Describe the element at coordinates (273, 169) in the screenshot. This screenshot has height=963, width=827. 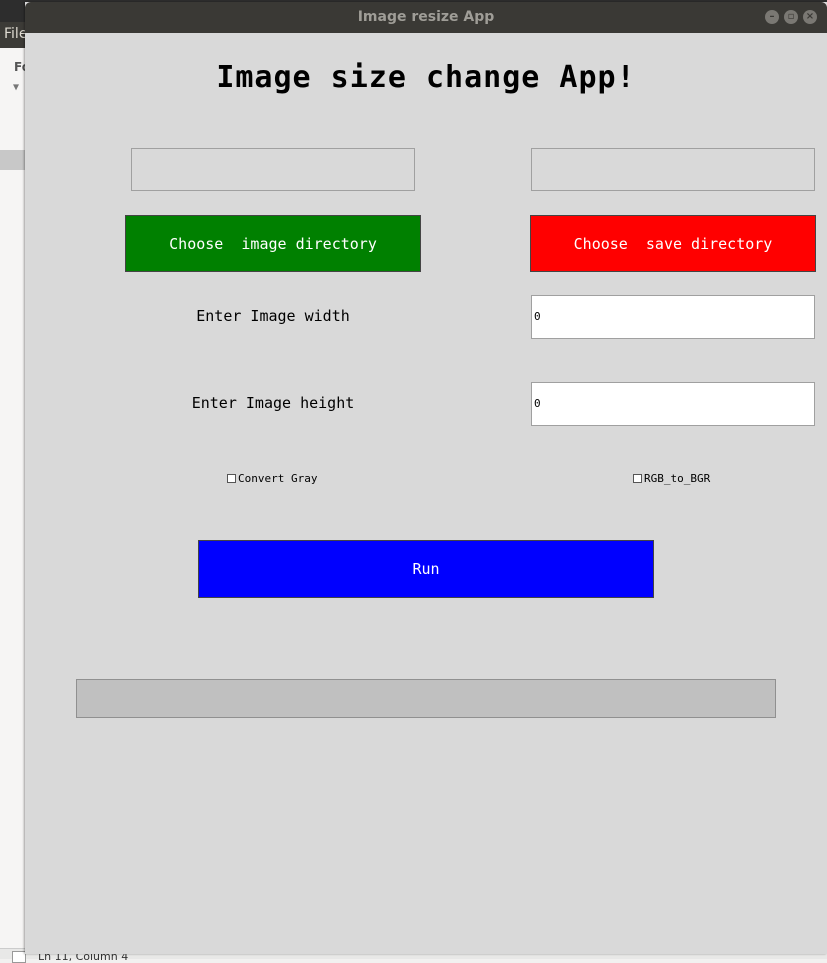
I see `image-directory-field` at that location.